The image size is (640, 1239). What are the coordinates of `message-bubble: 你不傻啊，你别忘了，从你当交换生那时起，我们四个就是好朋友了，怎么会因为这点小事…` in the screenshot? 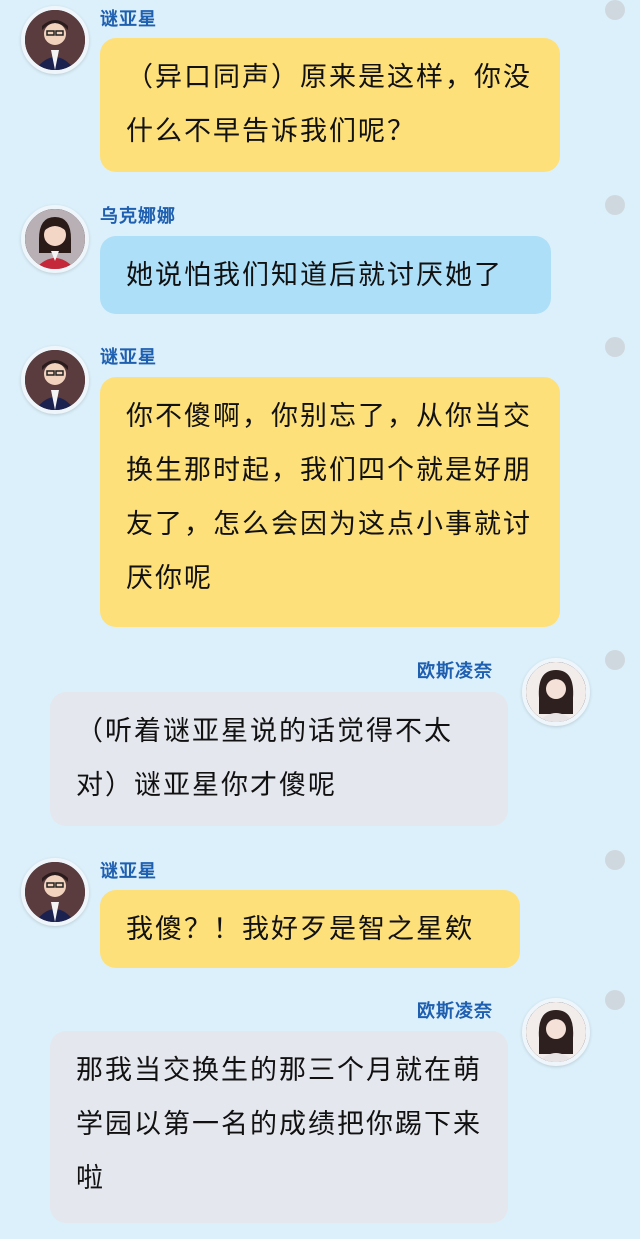 It's located at (330, 502).